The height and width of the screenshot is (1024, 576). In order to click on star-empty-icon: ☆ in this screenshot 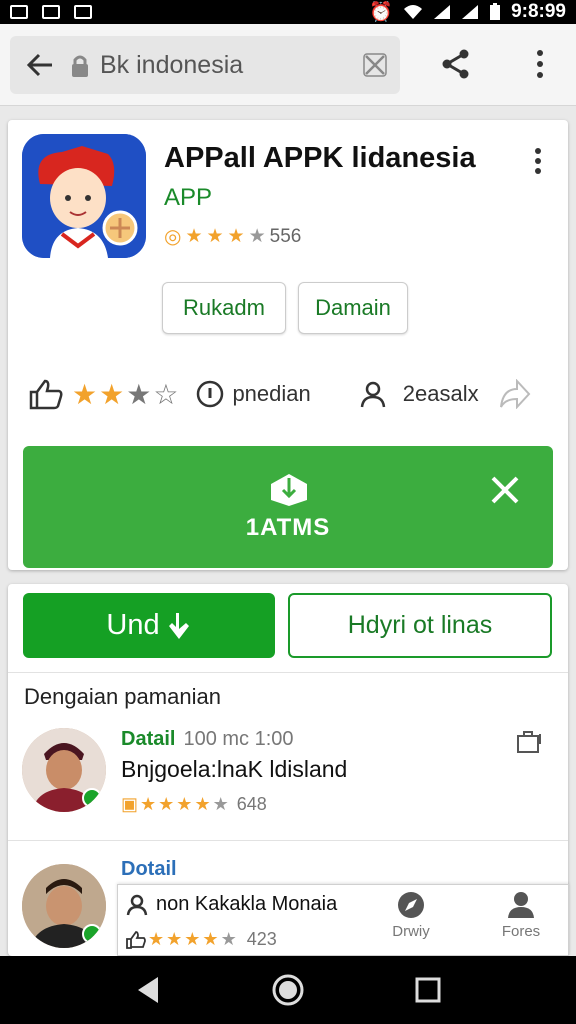, I will do `click(166, 394)`.